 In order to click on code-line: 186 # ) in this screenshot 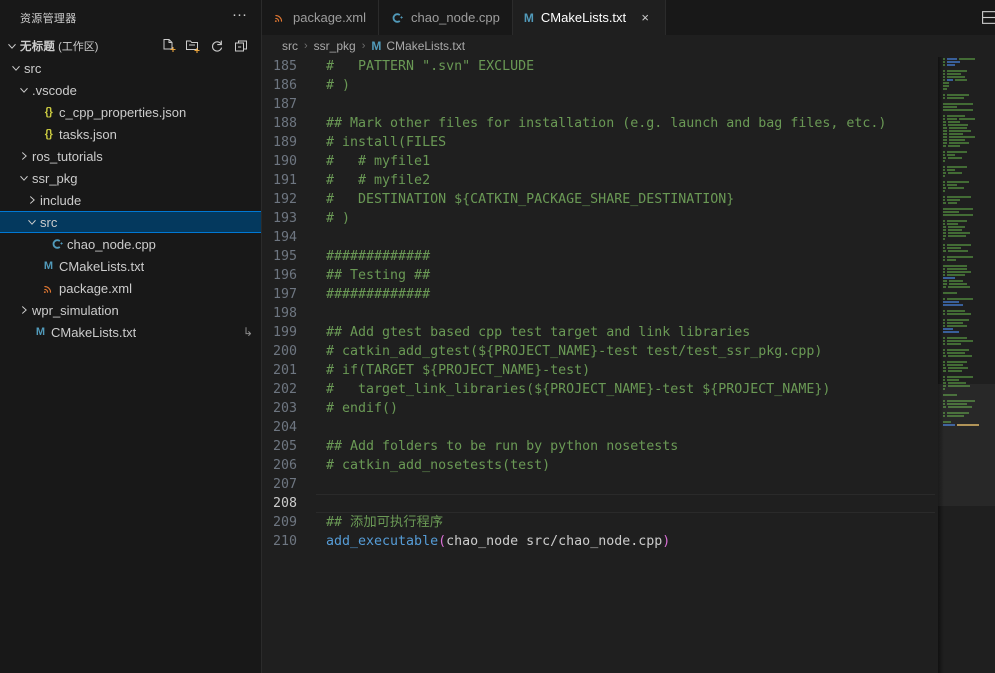, I will do `click(599, 85)`.